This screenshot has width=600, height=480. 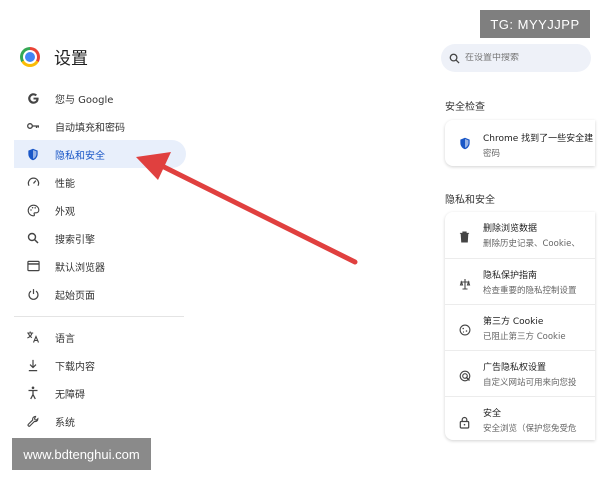 What do you see at coordinates (100, 393) in the screenshot?
I see `sidebar-item-accessibility: 无障碍` at bounding box center [100, 393].